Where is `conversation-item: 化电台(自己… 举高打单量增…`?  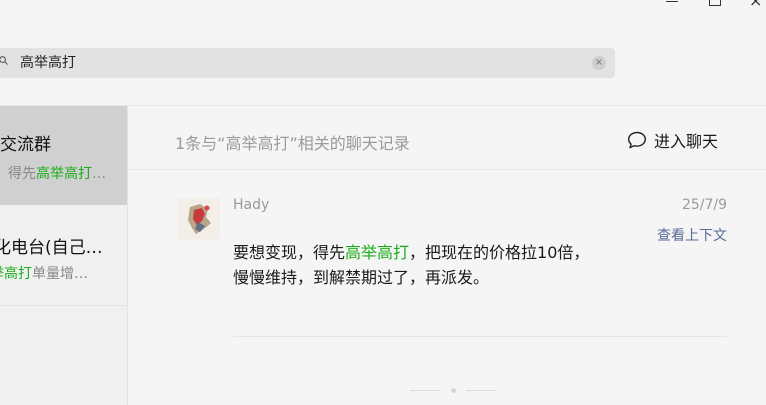 conversation-item: 化电台(自己… 举高打单量增… is located at coordinates (63, 255).